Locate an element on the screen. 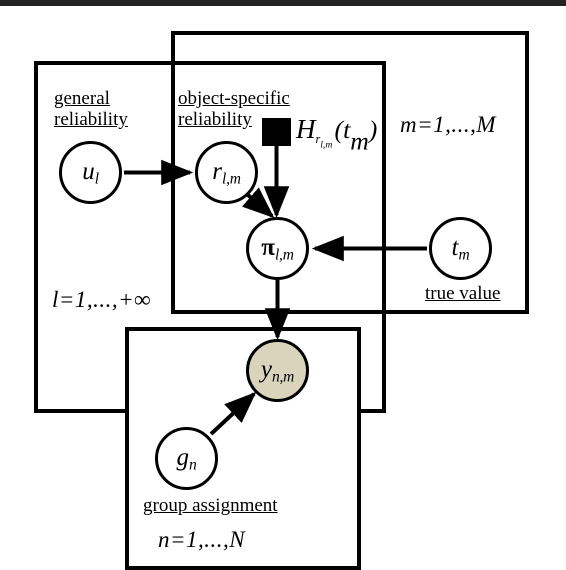 This screenshot has height=570, width=566. factor-function-subscript-indices: l,m is located at coordinates (326, 145).